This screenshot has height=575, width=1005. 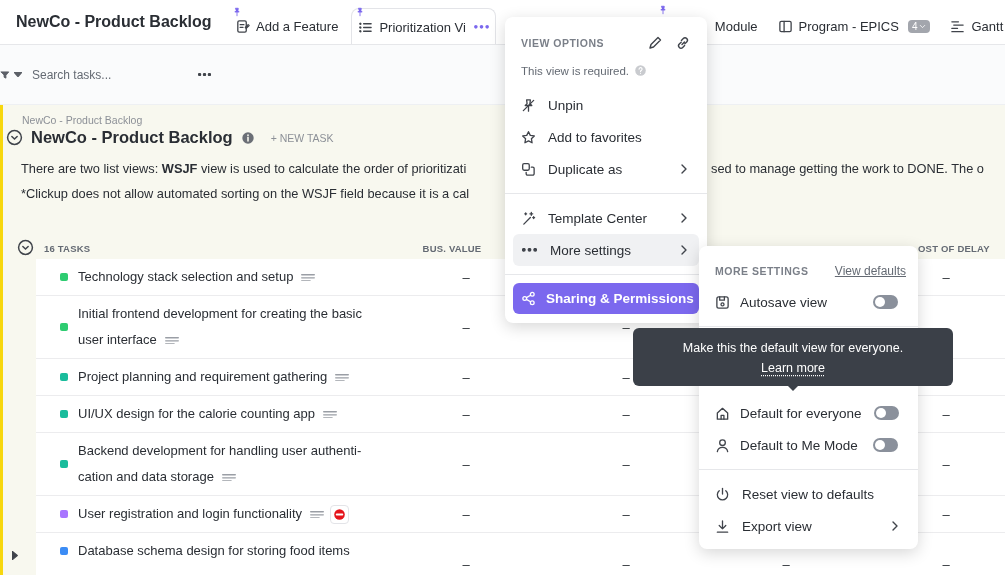 I want to click on save-icon, so click(x=722, y=302).